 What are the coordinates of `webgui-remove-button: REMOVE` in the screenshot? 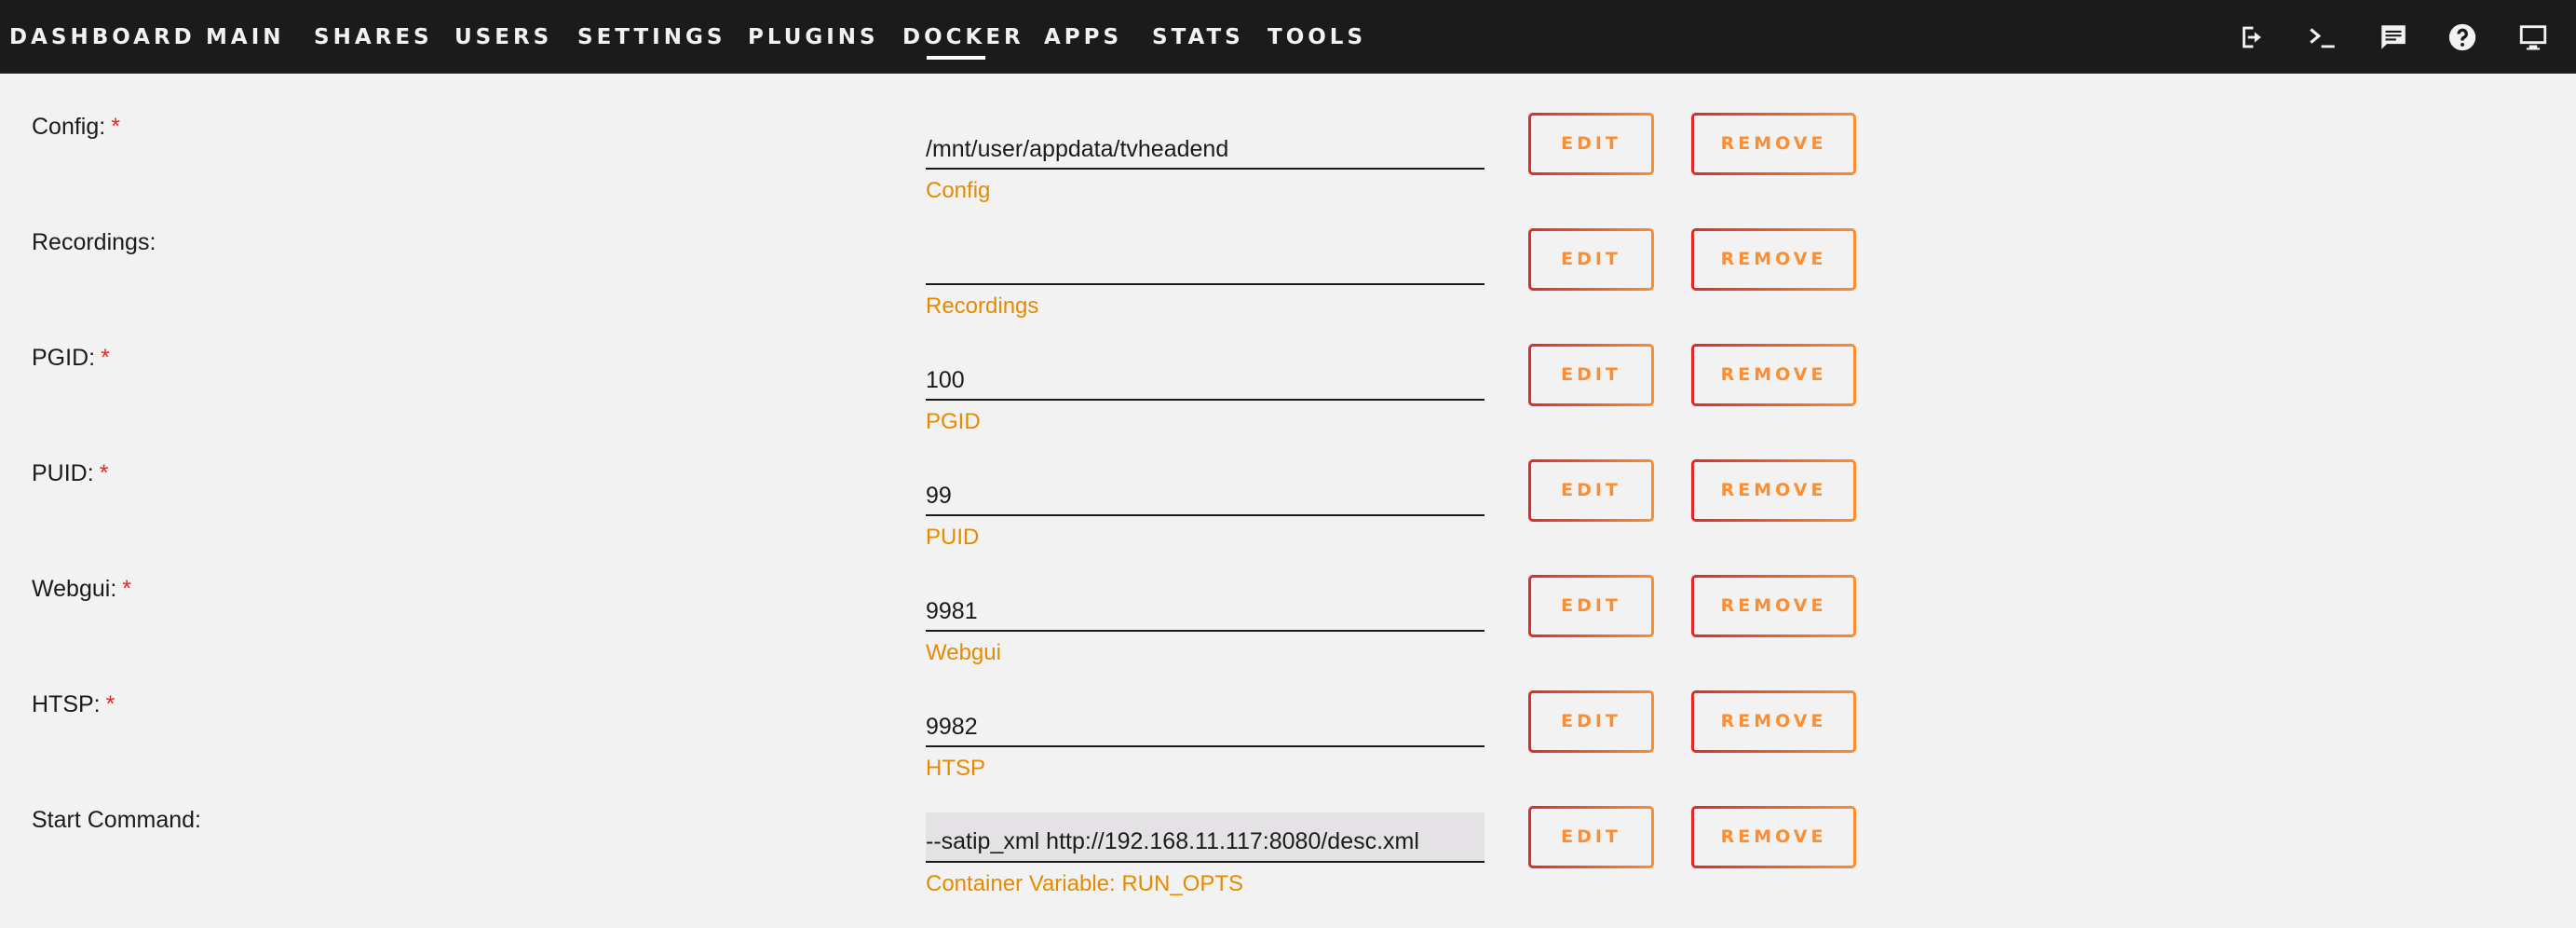 It's located at (1773, 606).